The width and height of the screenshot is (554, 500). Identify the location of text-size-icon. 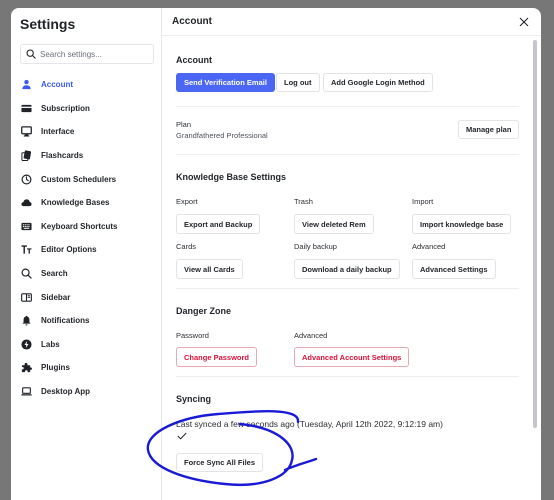
(26, 250).